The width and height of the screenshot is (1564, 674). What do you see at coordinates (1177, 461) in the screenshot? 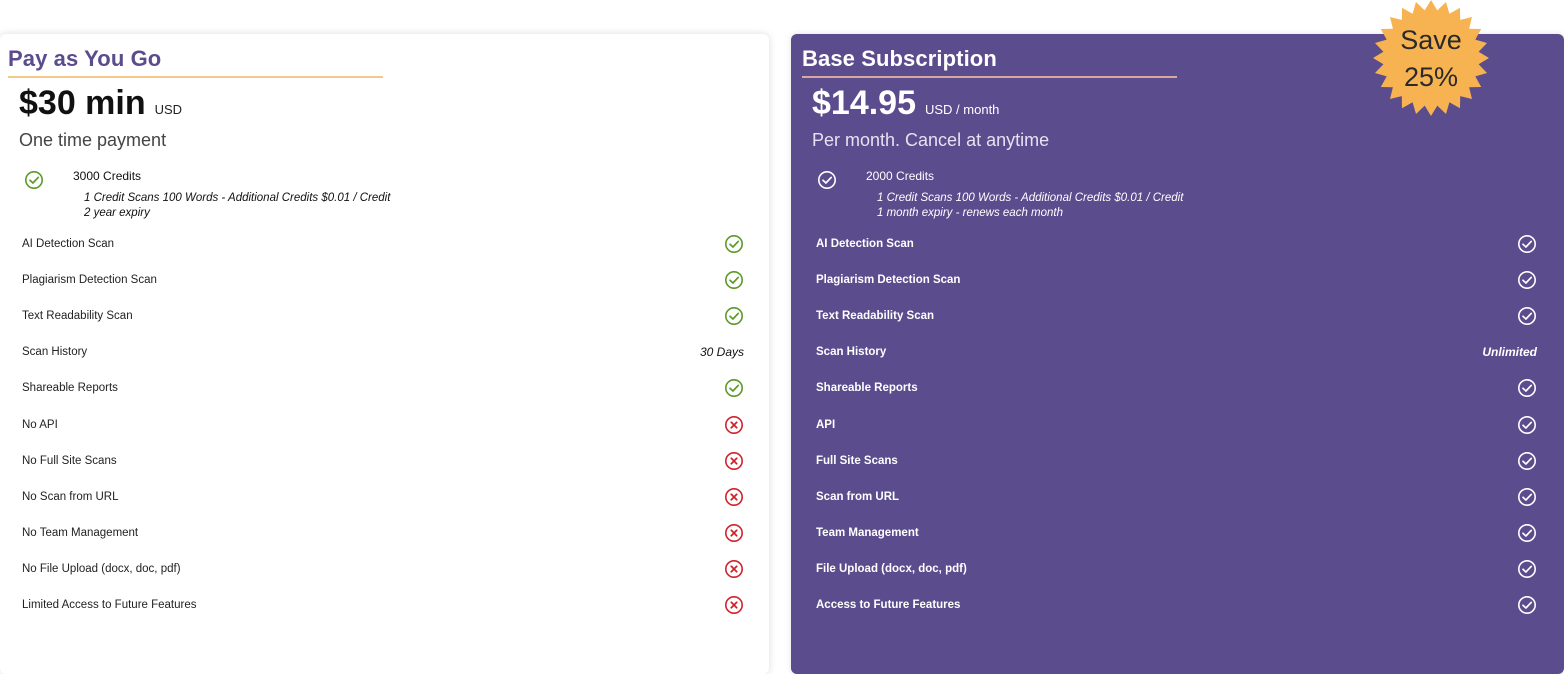
I see `feature-row: Full Site Scans` at bounding box center [1177, 461].